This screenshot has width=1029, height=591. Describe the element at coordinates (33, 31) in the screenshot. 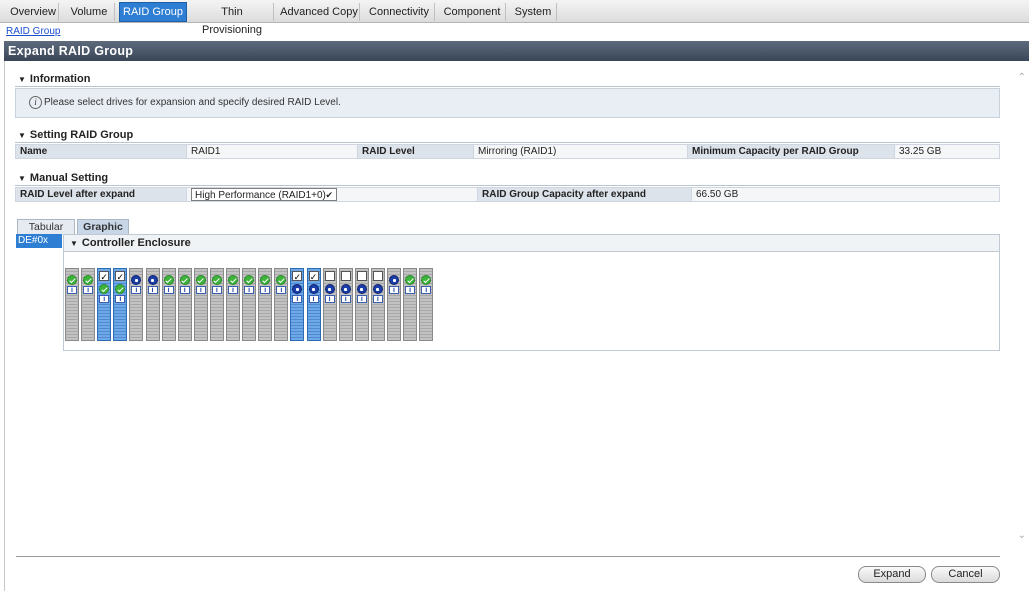

I see `breadcrumb: RAID Group` at that location.